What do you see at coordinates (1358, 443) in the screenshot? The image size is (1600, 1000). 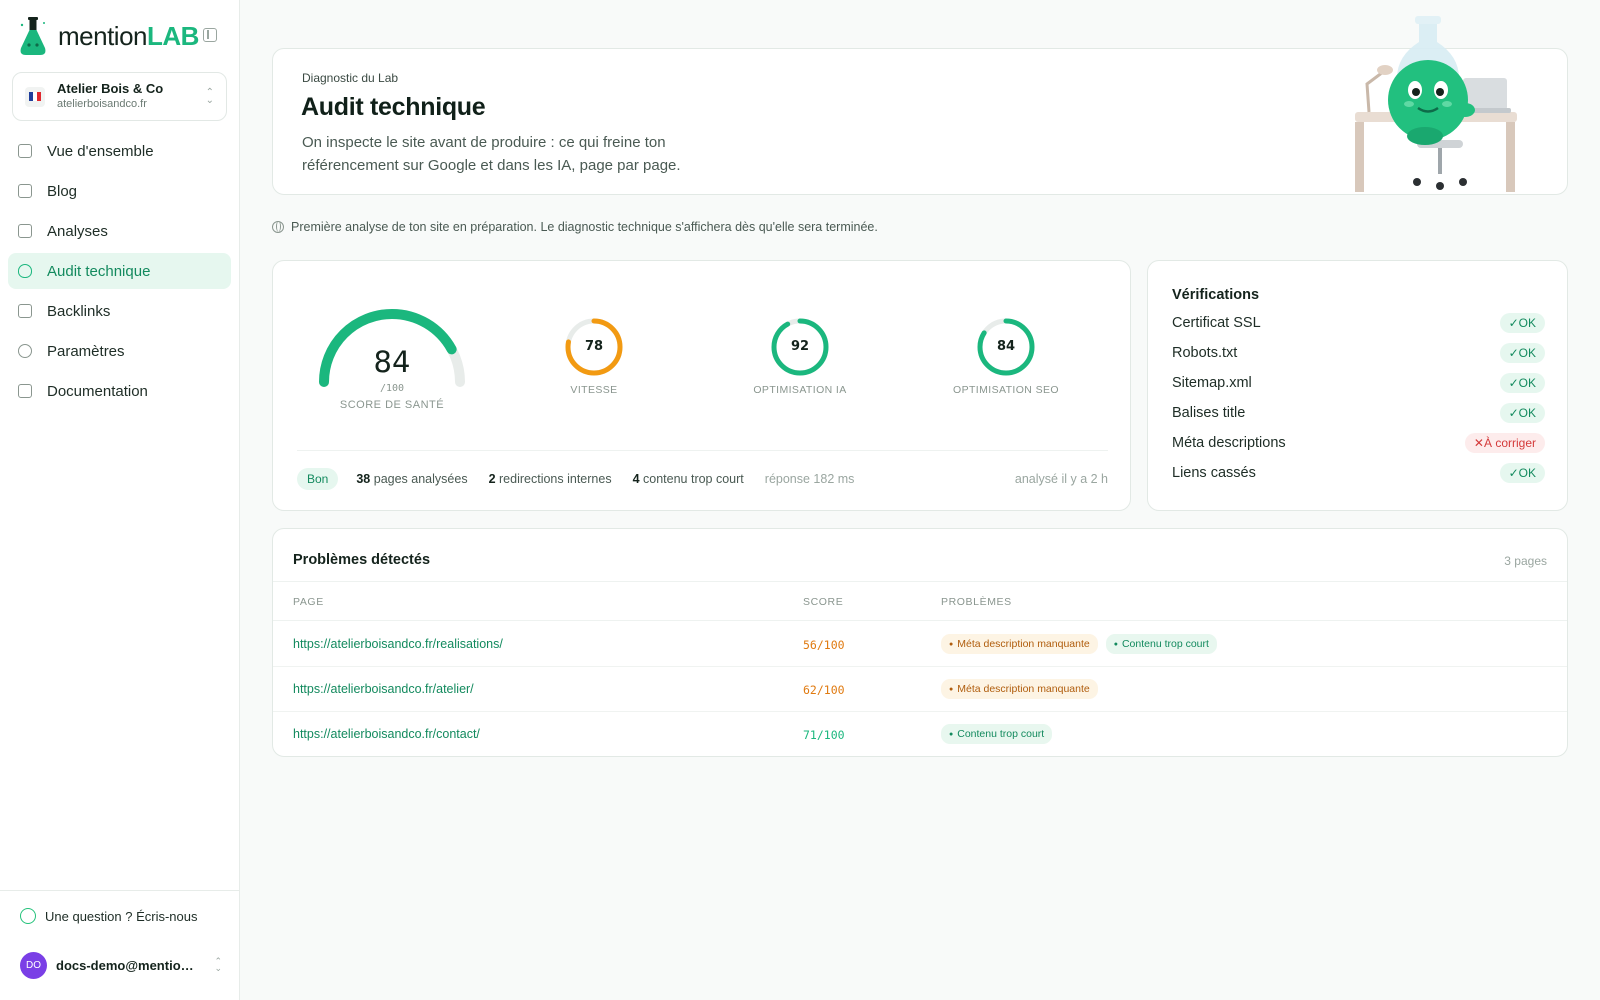 I see `check-row-meta: Méta descriptions À corriger` at bounding box center [1358, 443].